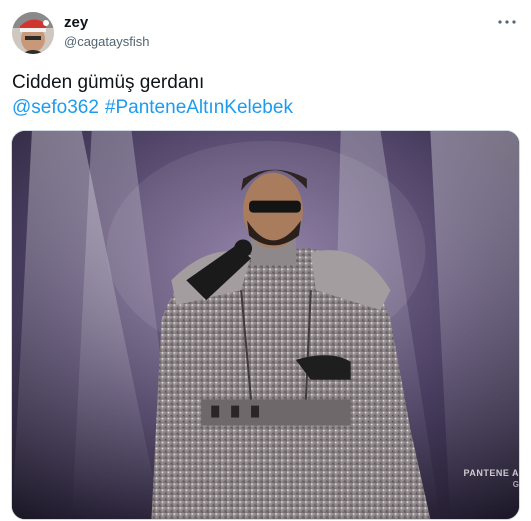 The height and width of the screenshot is (521, 531). I want to click on media-watermark-secondary: G, so click(515, 484).